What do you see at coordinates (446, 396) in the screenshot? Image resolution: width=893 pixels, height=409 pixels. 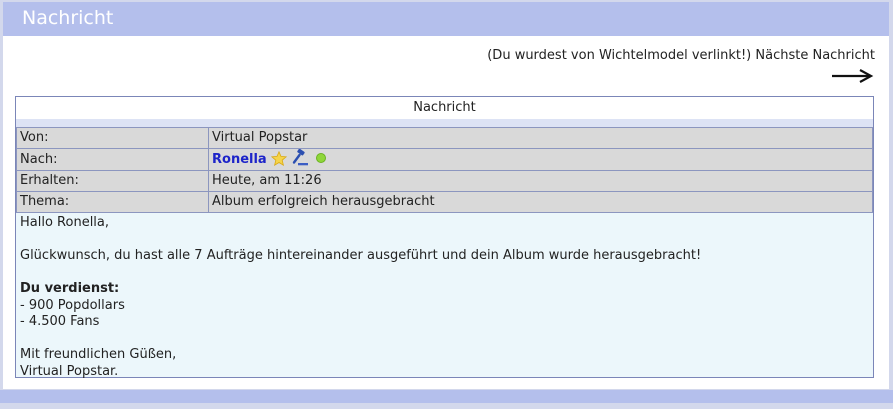 I see `next-panel-header` at bounding box center [446, 396].